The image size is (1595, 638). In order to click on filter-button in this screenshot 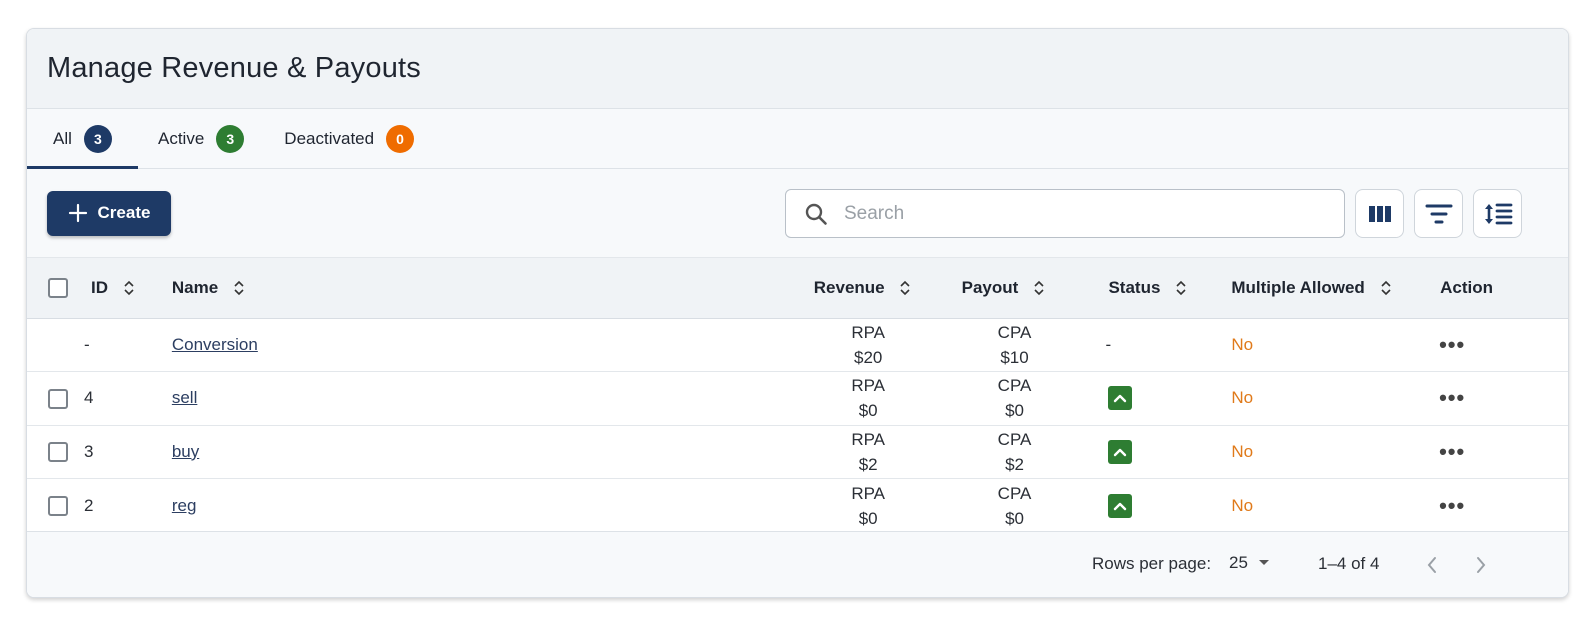, I will do `click(1438, 213)`.